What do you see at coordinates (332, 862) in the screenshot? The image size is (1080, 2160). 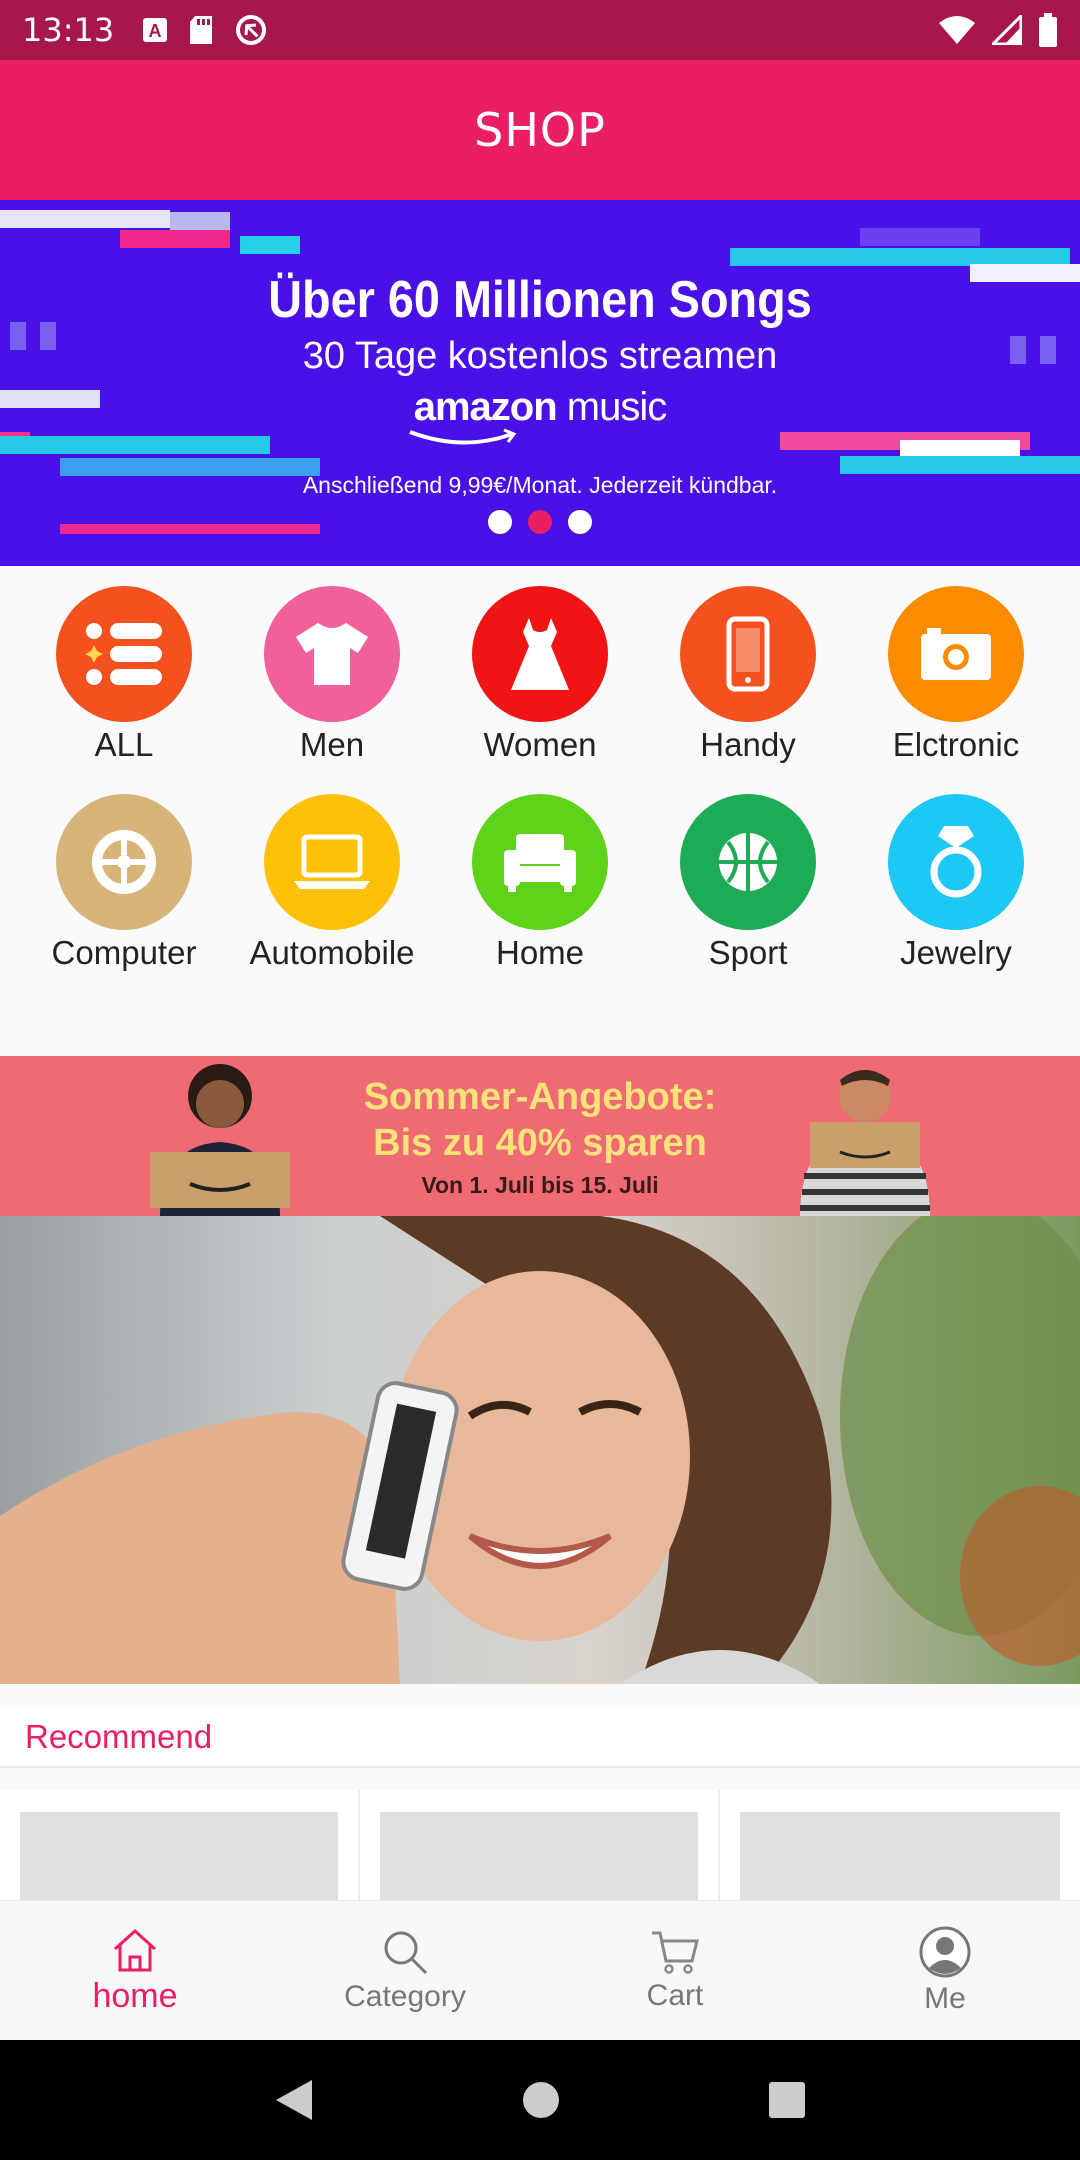 I see `laptop-icon` at bounding box center [332, 862].